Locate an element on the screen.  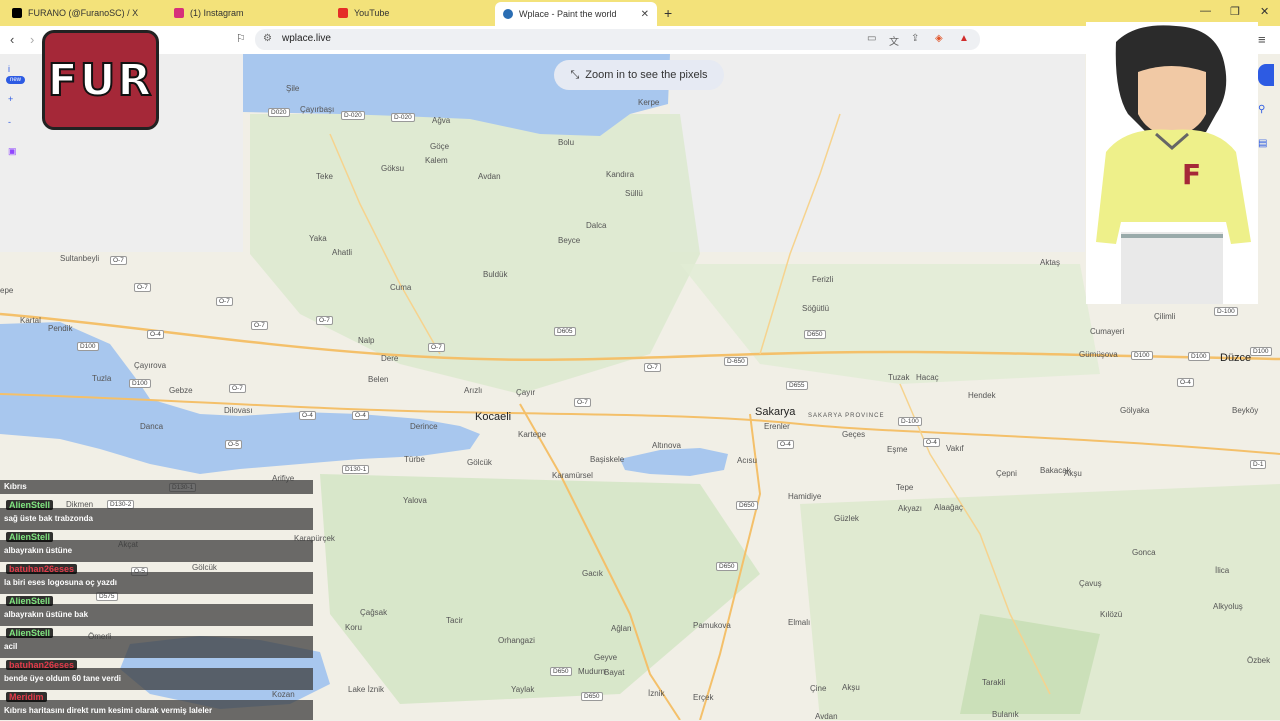
map-place-label: Bolu is located at coordinates (566, 142).